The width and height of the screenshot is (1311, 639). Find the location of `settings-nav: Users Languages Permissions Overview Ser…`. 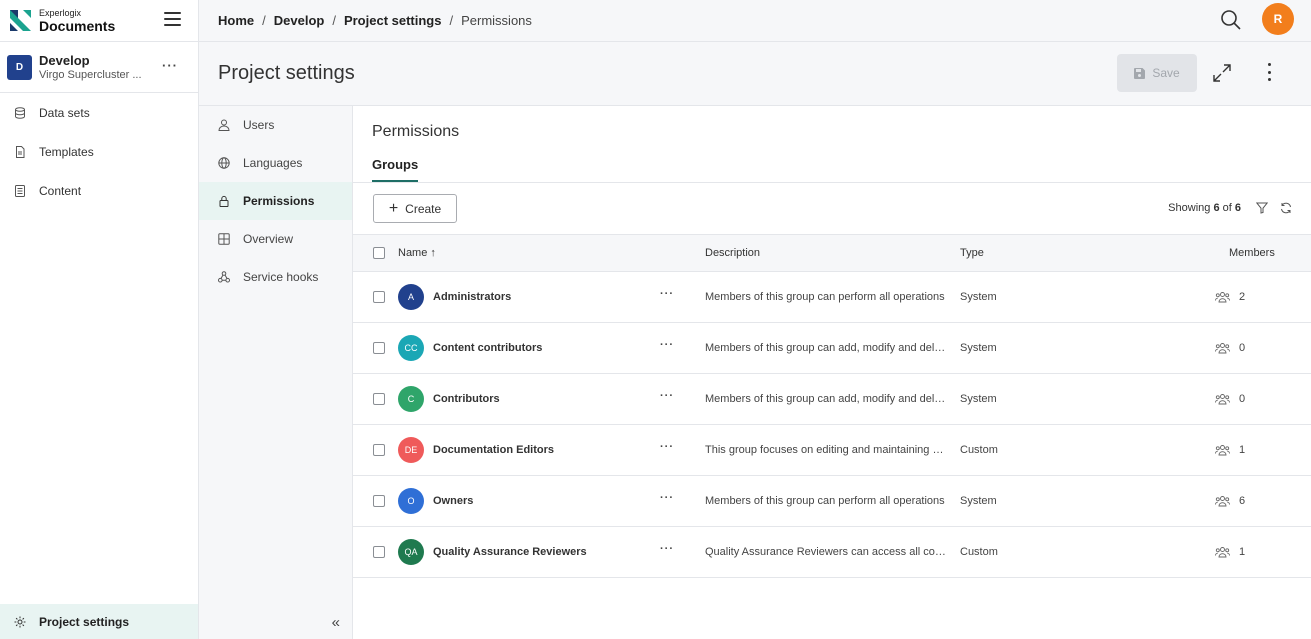

settings-nav: Users Languages Permissions Overview Ser… is located at coordinates (276, 372).